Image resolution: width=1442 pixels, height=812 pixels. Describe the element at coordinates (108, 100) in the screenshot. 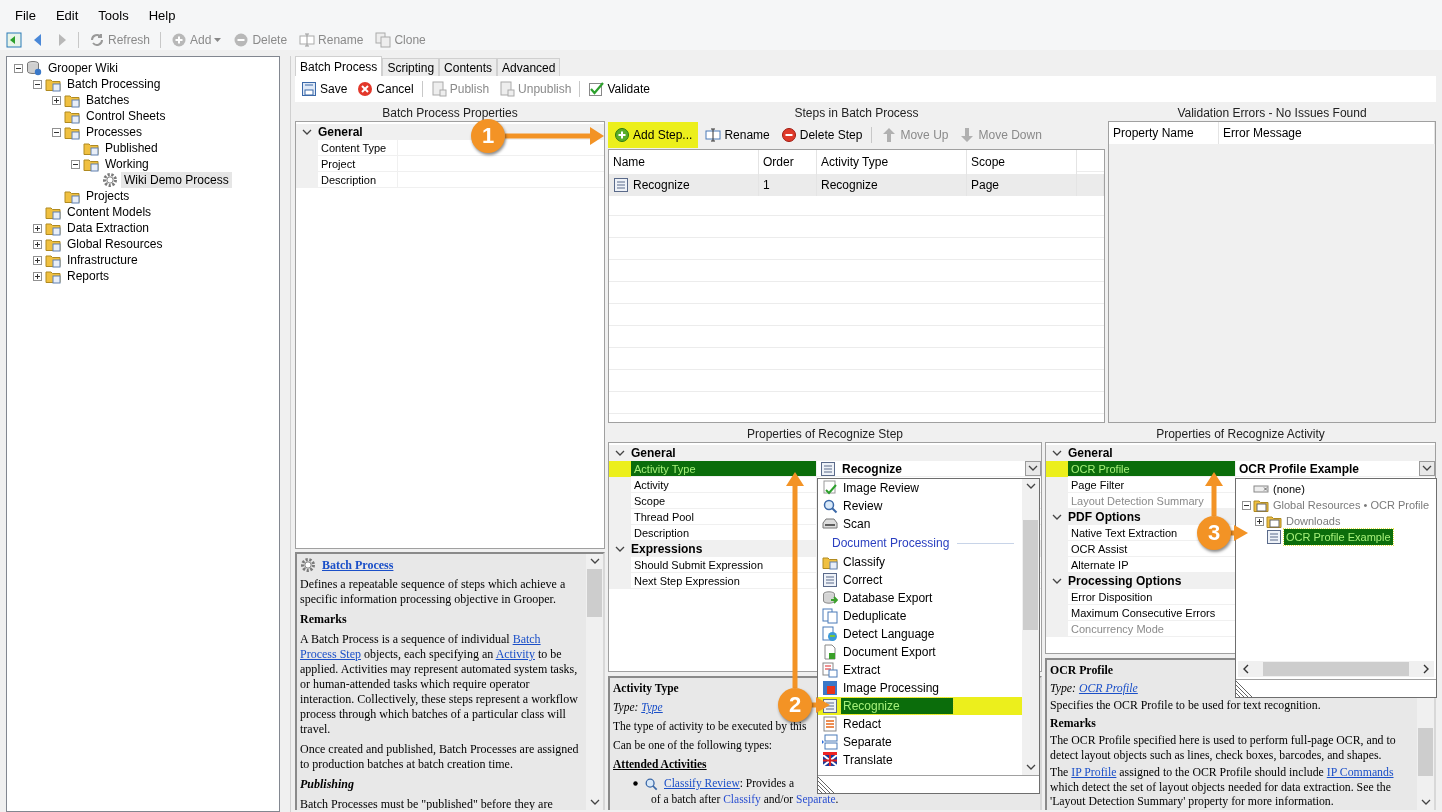

I see `tree-item: Batches` at that location.